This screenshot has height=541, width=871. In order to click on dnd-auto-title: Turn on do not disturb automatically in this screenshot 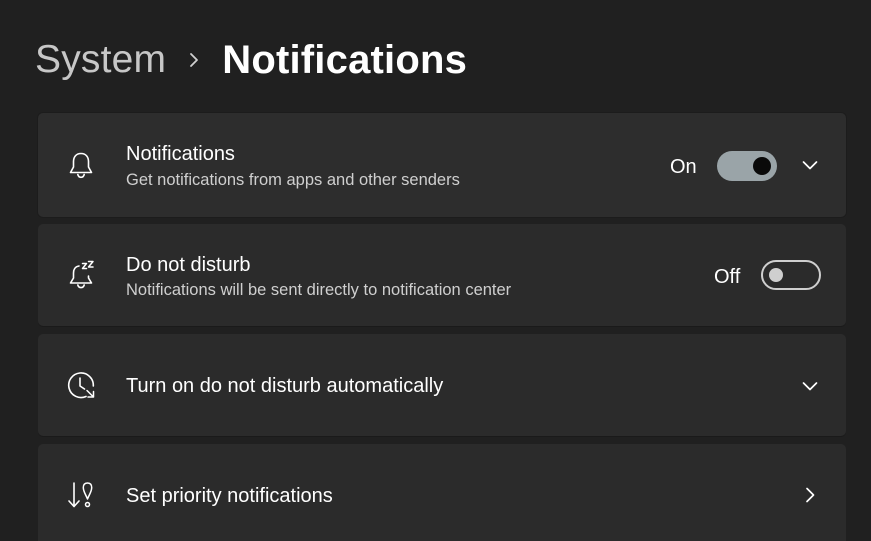, I will do `click(285, 386)`.